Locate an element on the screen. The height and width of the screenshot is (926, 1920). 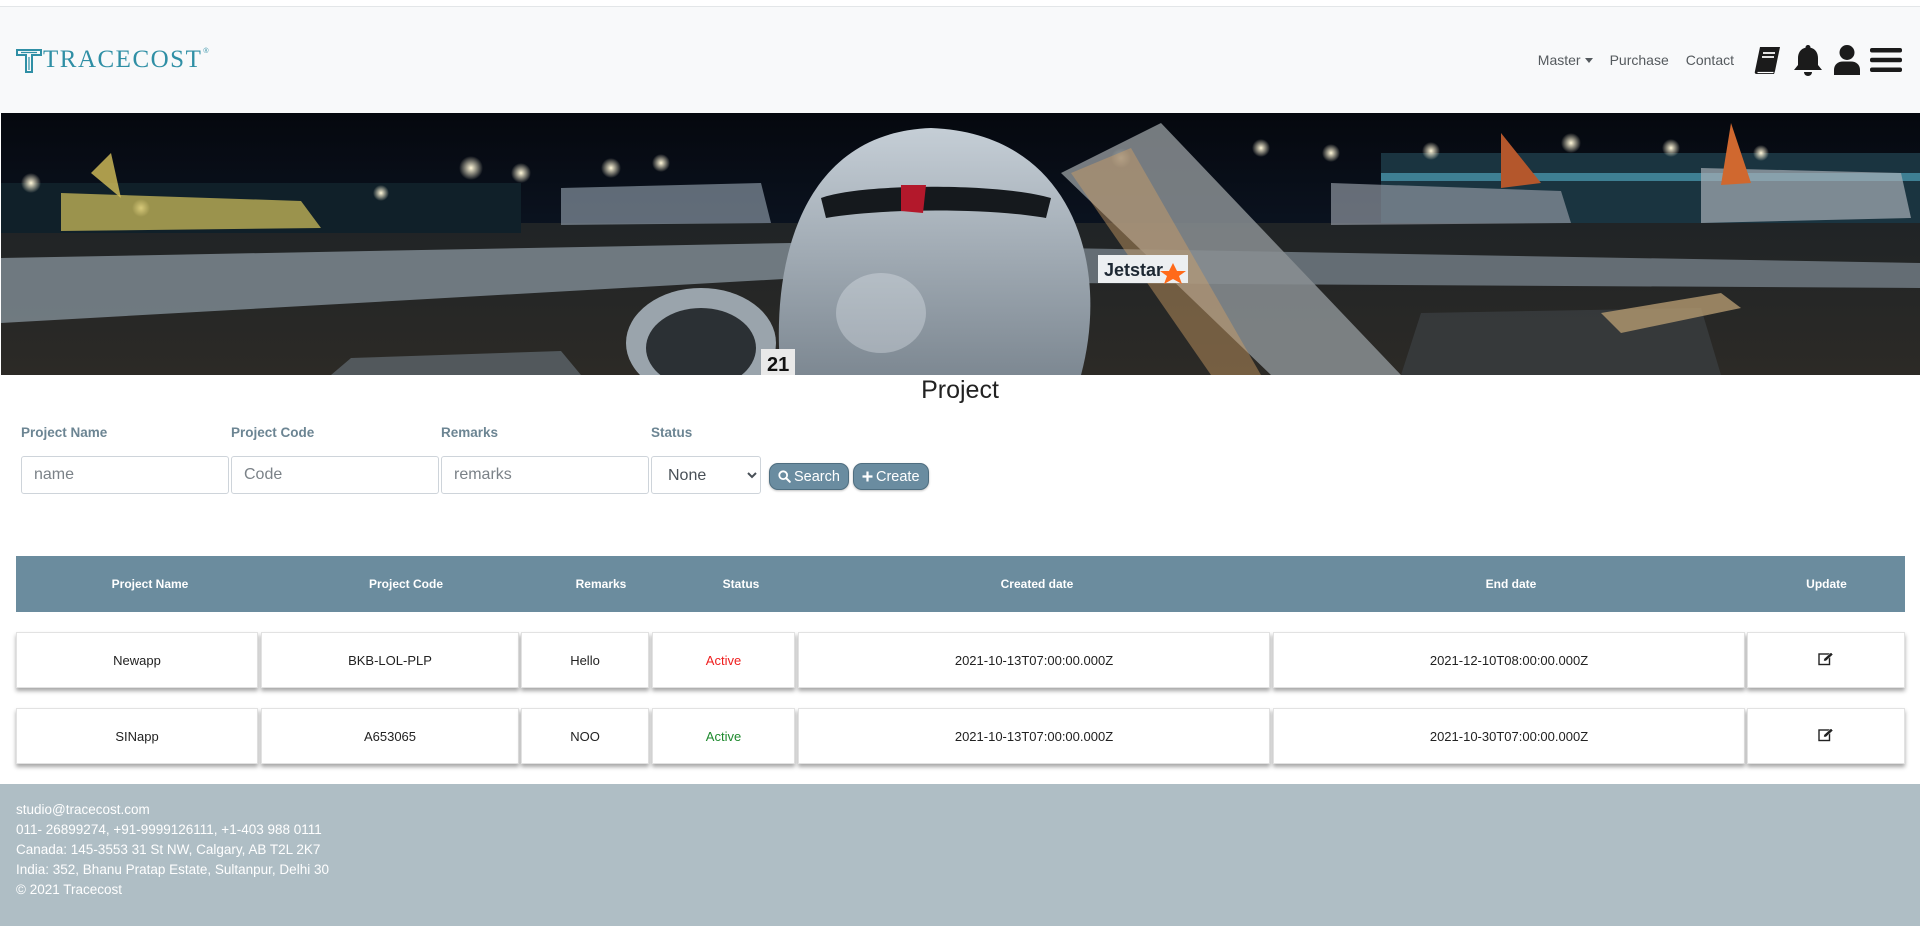
footer-copyright: © 2021 Tracecost is located at coordinates (69, 889).